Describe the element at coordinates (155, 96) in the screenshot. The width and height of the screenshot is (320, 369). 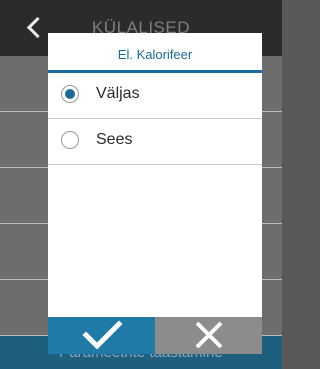
I see `option-valjas: Väljas` at that location.